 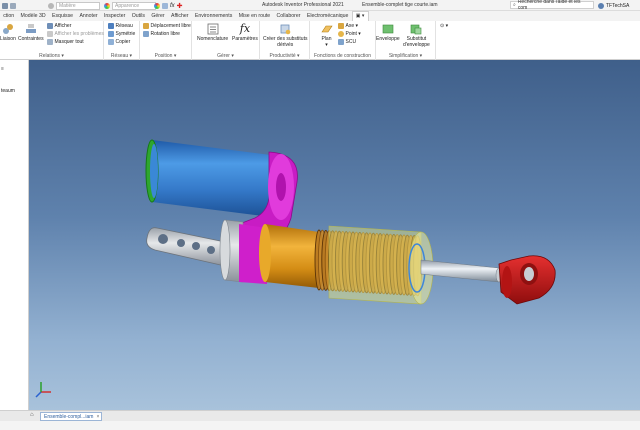 What do you see at coordinates (111, 42) in the screenshot?
I see `copy-icon` at bounding box center [111, 42].